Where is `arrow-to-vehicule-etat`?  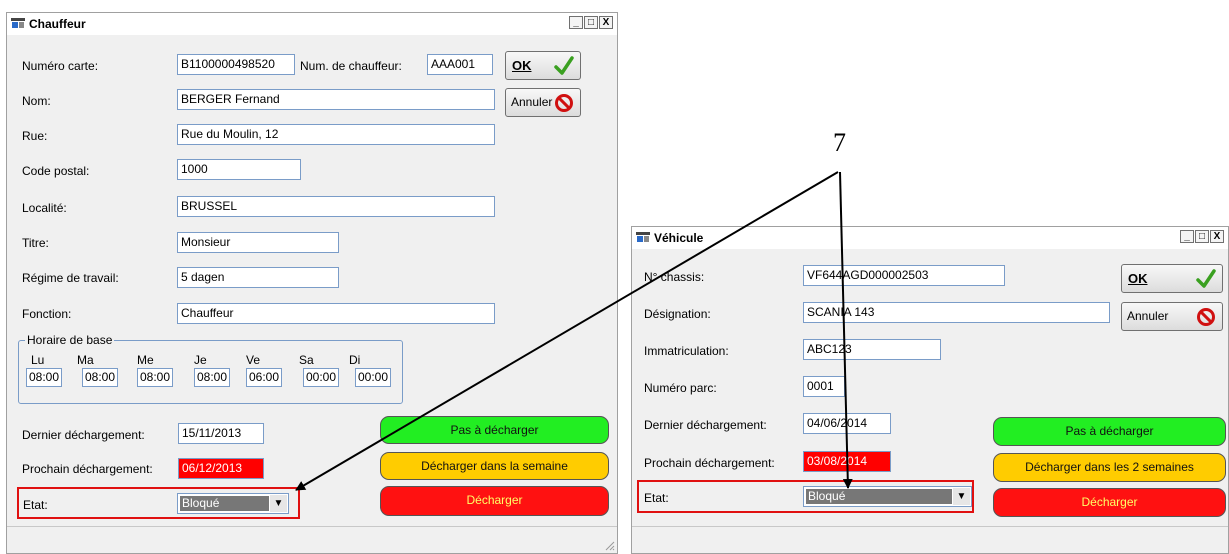 arrow-to-vehicule-etat is located at coordinates (846, 330).